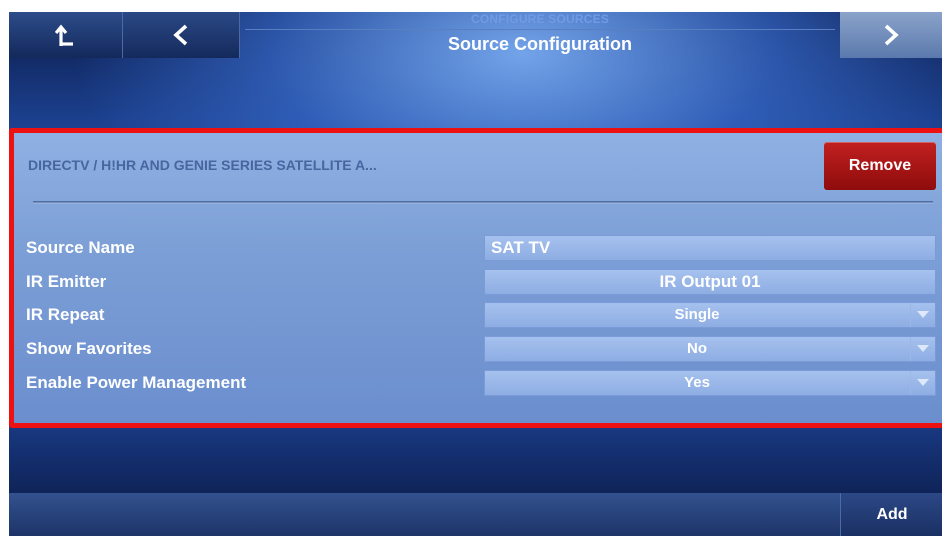 The height and width of the screenshot is (536, 942). I want to click on top-bar: CONFIGURE SOURCES Source Configuration, so click(475, 35).